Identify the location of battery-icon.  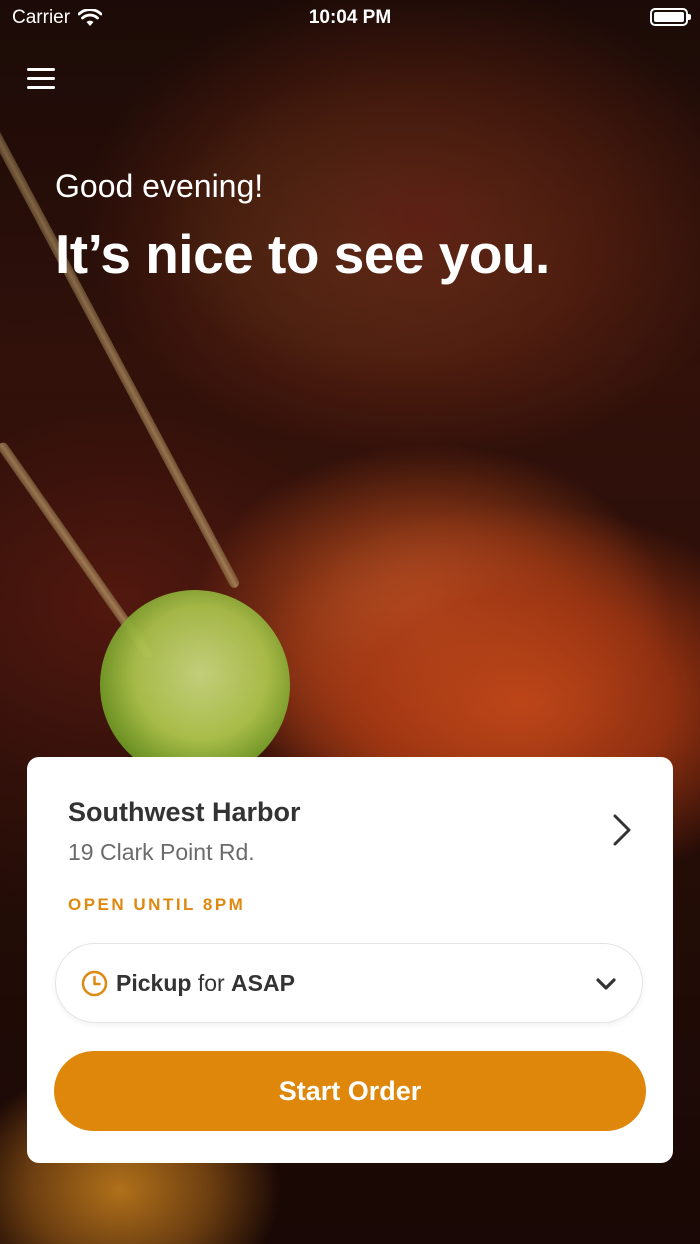
(670, 17).